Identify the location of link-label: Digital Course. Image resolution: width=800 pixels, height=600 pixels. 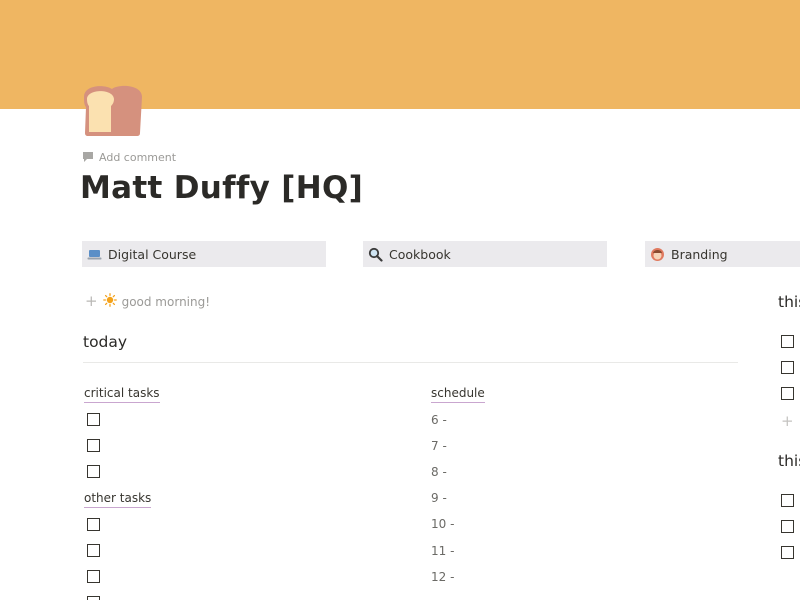
(152, 254).